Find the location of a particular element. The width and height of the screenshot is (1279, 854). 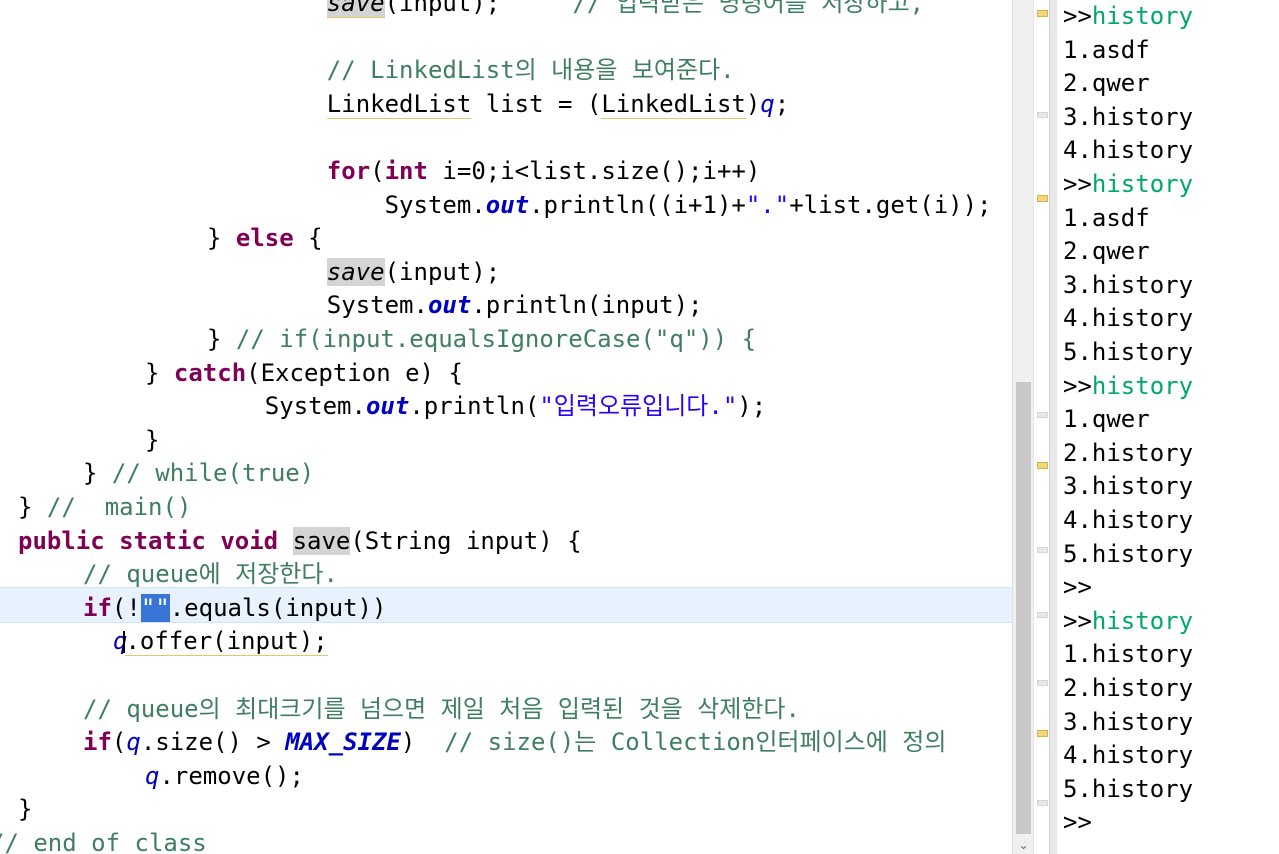

editor-vertical-scrollbar: ⌄ is located at coordinates (1023, 427).